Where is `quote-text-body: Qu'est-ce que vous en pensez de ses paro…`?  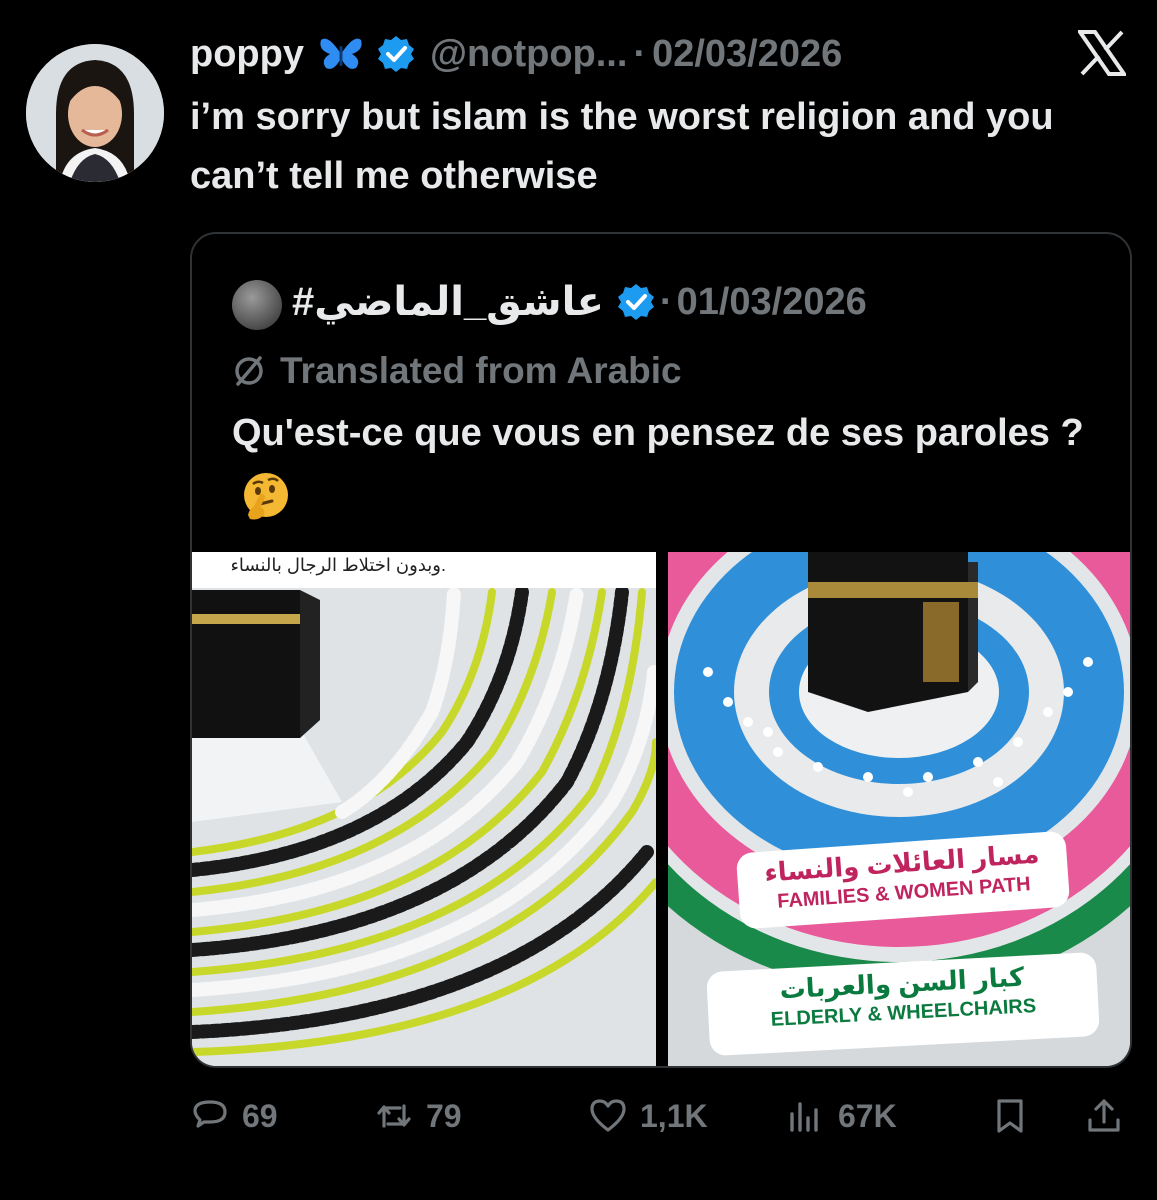
quote-text-body: Qu'est-ce que vous en pensez de ses paro… is located at coordinates (658, 433).